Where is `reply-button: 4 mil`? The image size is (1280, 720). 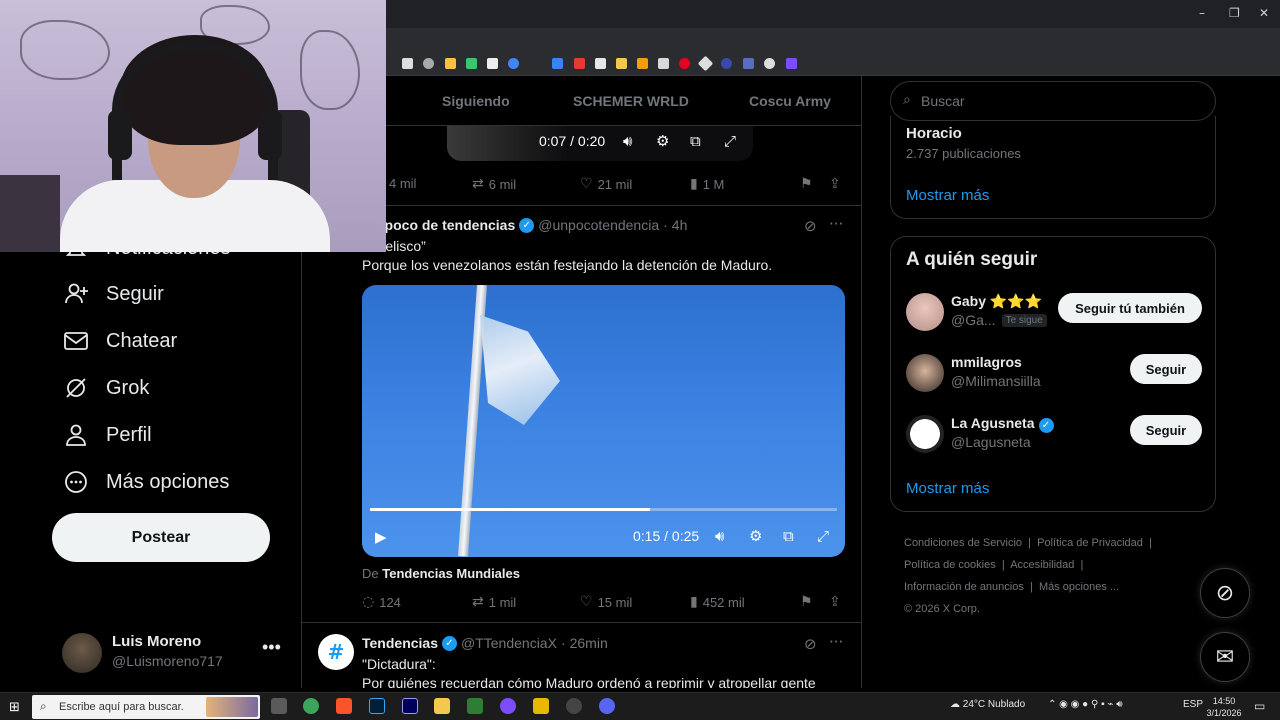
reply-button: 4 mil is located at coordinates (402, 183).